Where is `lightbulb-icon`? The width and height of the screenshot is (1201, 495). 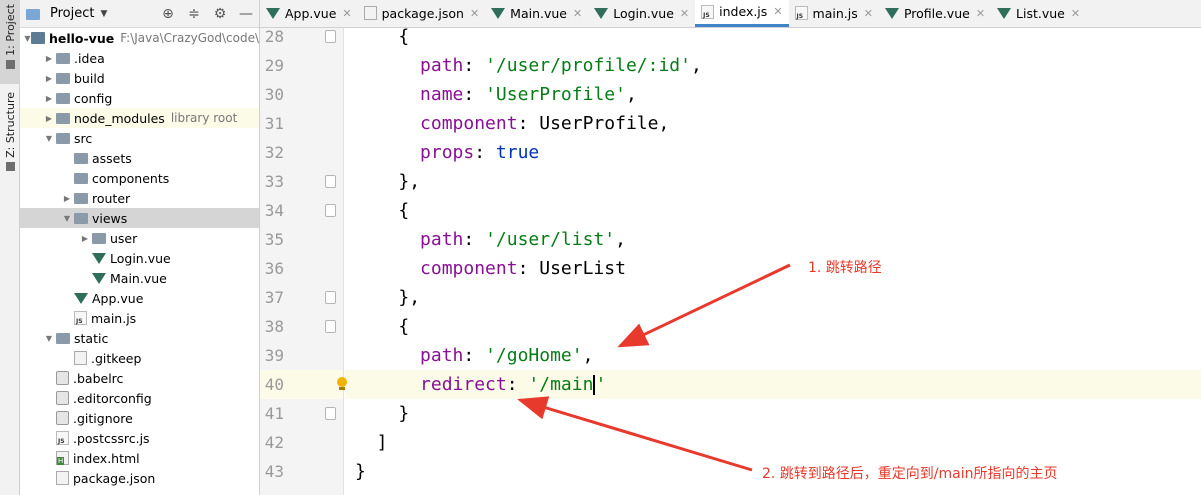
lightbulb-icon is located at coordinates (342, 384).